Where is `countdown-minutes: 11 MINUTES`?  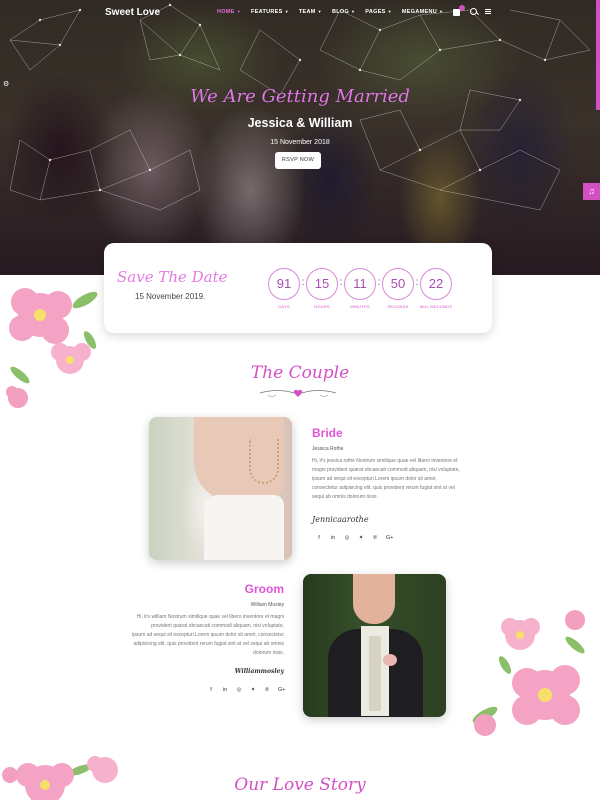 countdown-minutes: 11 MINUTES is located at coordinates (360, 288).